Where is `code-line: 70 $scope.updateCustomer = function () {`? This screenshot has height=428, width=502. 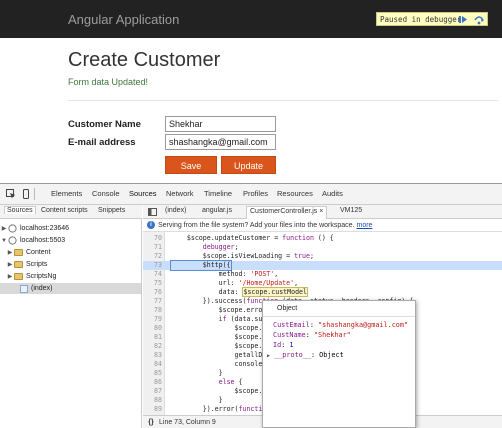 code-line: 70 $scope.updateCustomer = function () { is located at coordinates (322, 238).